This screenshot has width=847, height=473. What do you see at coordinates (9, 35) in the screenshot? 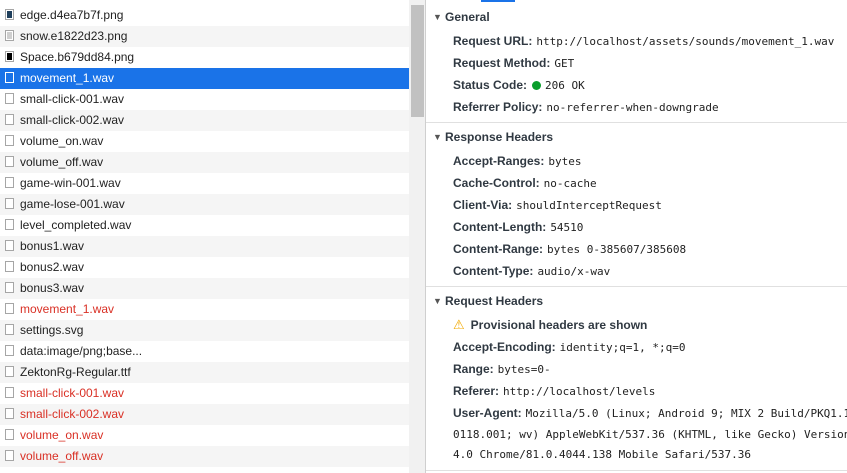
I see `image-light-file-icon` at bounding box center [9, 35].